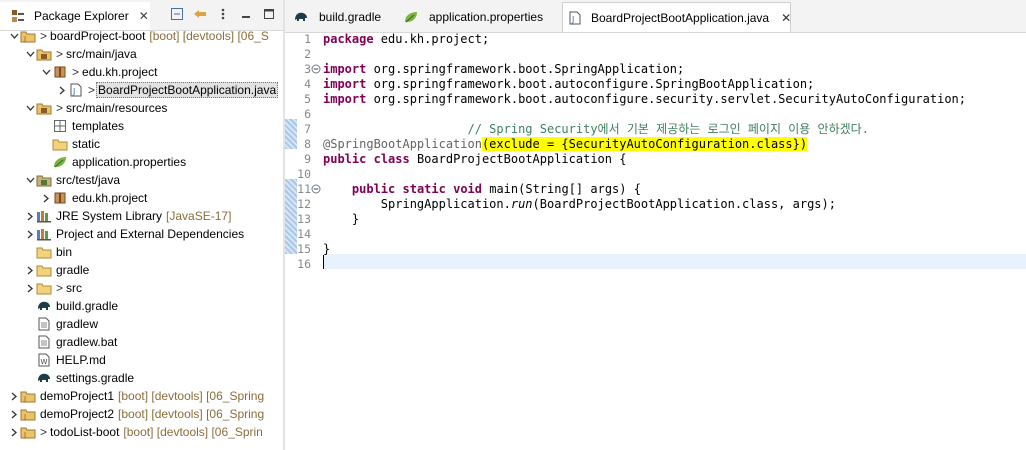 Image resolution: width=1026 pixels, height=450 pixels. What do you see at coordinates (101, 54) in the screenshot?
I see `tree-item-label: src/main/java` at bounding box center [101, 54].